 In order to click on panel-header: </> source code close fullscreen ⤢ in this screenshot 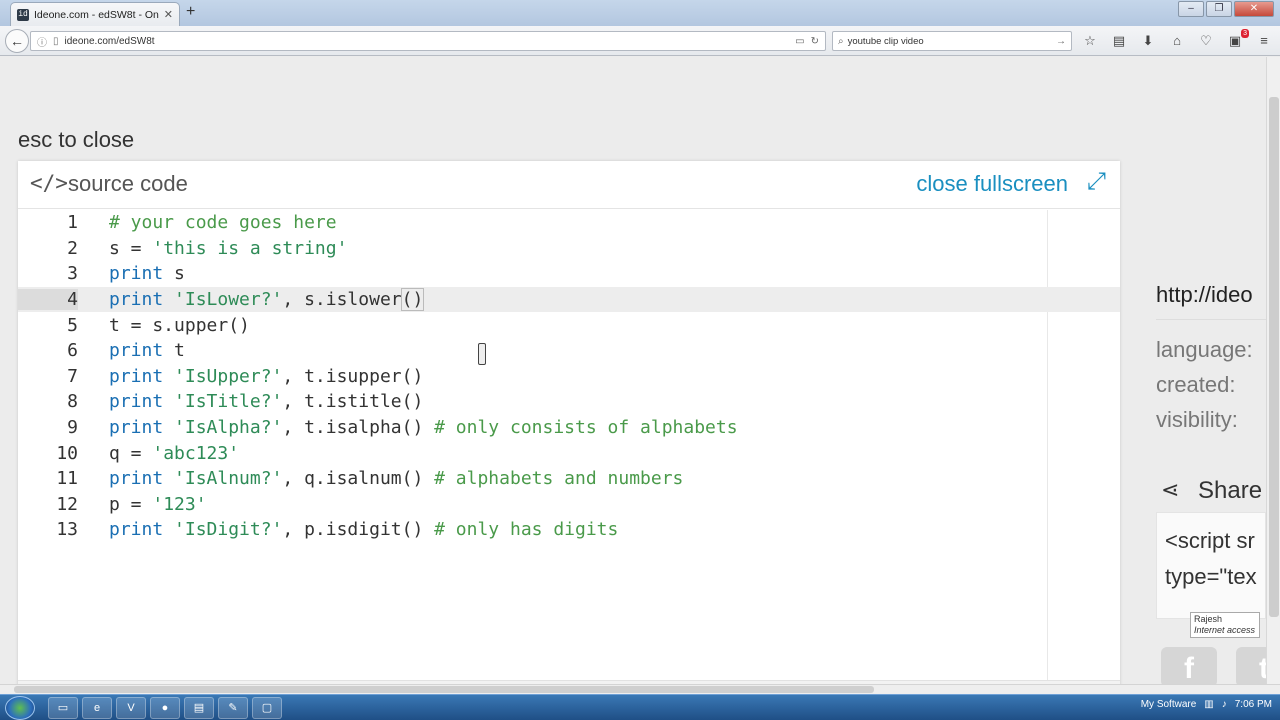, I will do `click(569, 185)`.